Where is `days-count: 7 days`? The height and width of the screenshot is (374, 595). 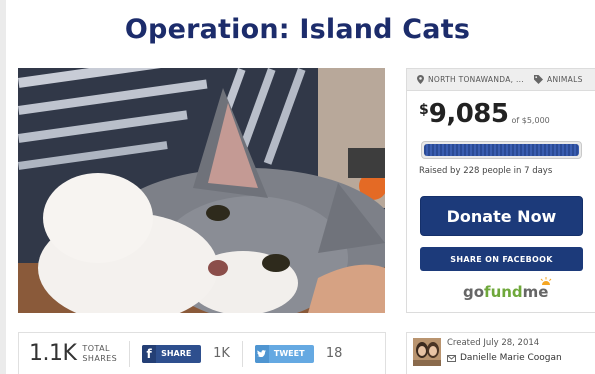 days-count: 7 days is located at coordinates (538, 171).